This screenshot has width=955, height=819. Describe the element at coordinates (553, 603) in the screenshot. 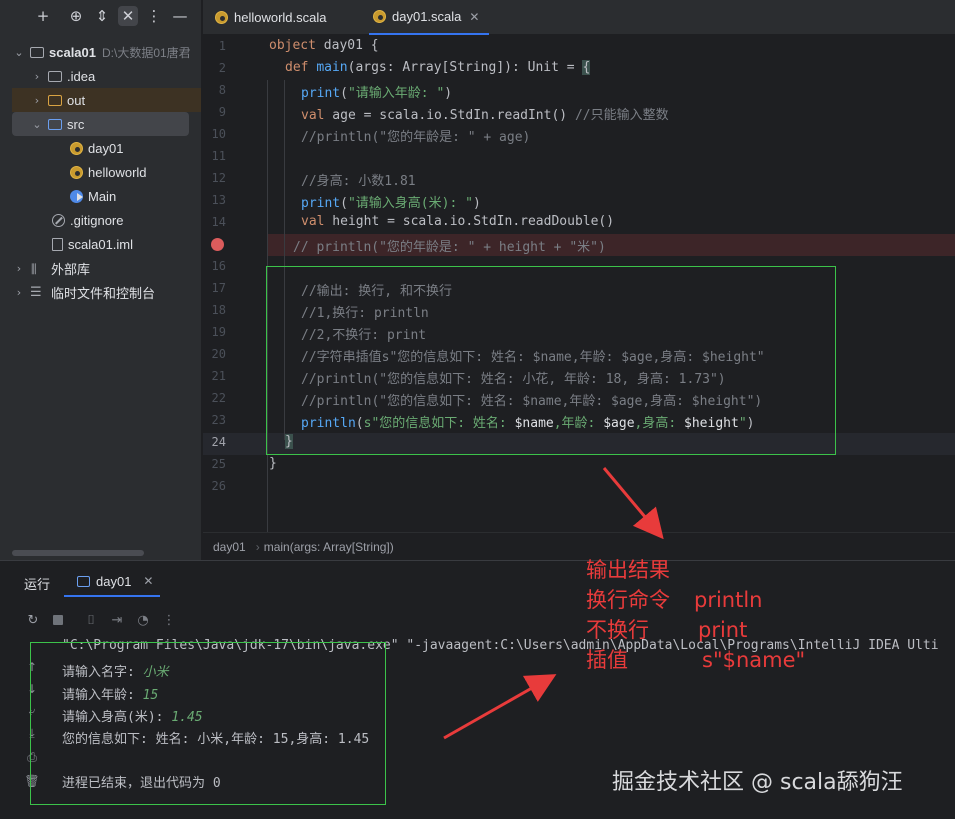

I see `annotation-arrows` at that location.